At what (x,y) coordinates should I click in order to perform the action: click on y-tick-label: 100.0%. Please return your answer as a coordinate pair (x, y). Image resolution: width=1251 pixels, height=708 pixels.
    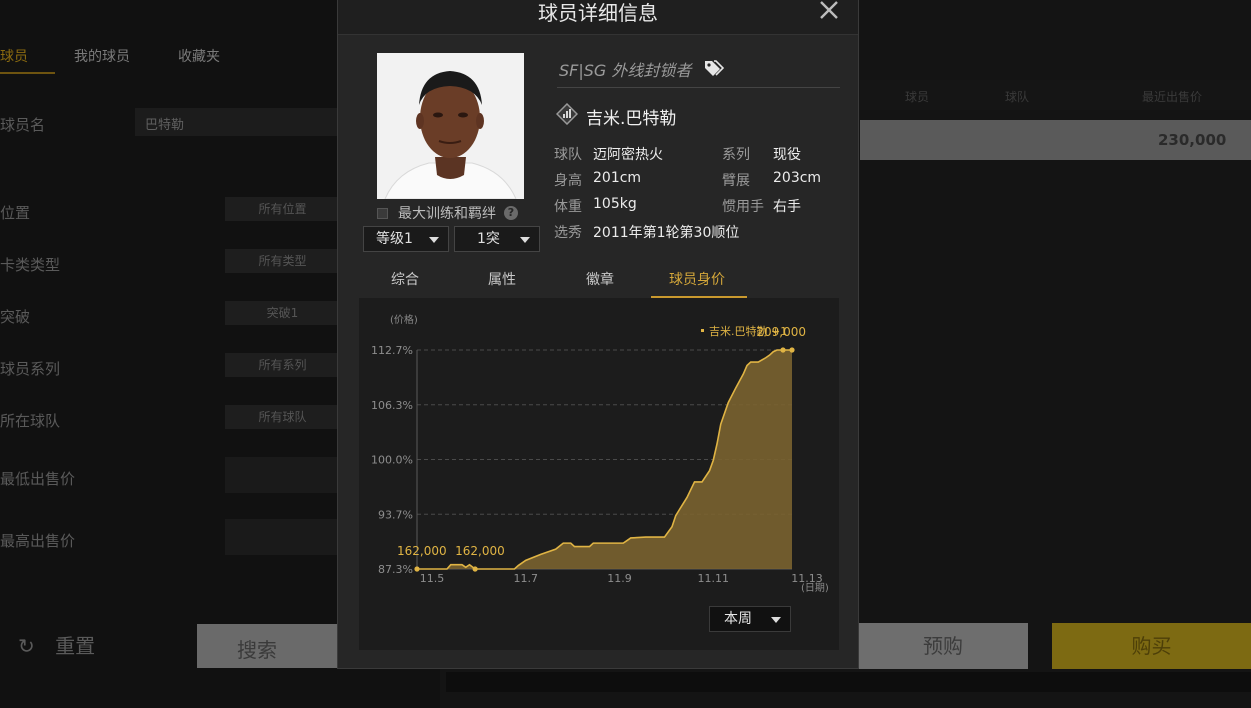
    Looking at the image, I should click on (392, 460).